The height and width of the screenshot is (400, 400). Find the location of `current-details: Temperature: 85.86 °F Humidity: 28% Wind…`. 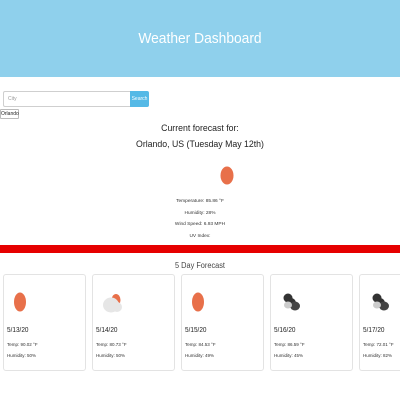

current-details: Temperature: 85.86 °F Humidity: 28% Wind… is located at coordinates (200, 219).